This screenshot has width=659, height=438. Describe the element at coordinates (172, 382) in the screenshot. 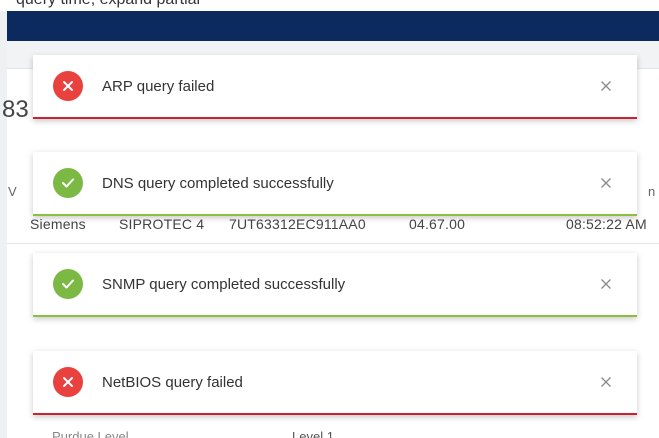

I see `toast-message: NetBIOS query failed` at that location.